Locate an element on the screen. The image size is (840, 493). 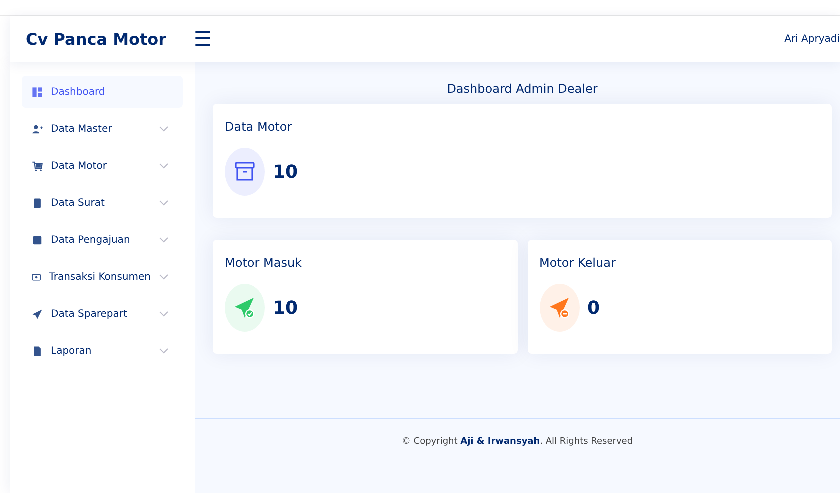
card-title: Data Motor is located at coordinates (259, 127).